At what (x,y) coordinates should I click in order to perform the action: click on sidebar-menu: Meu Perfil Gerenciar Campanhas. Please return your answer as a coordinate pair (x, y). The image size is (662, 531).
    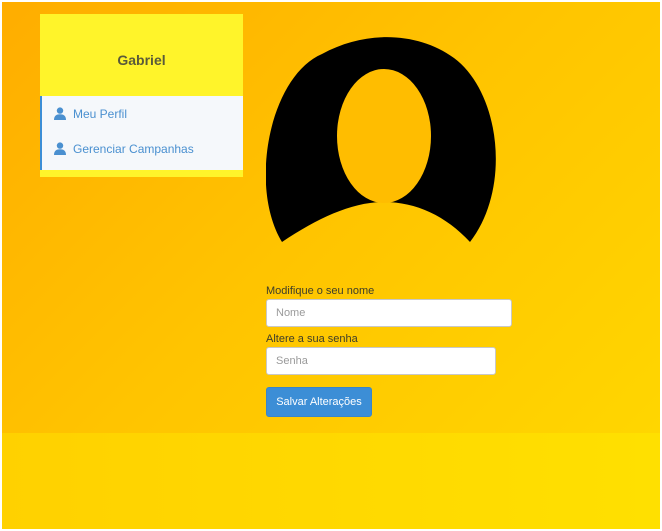
    Looking at the image, I should click on (141, 133).